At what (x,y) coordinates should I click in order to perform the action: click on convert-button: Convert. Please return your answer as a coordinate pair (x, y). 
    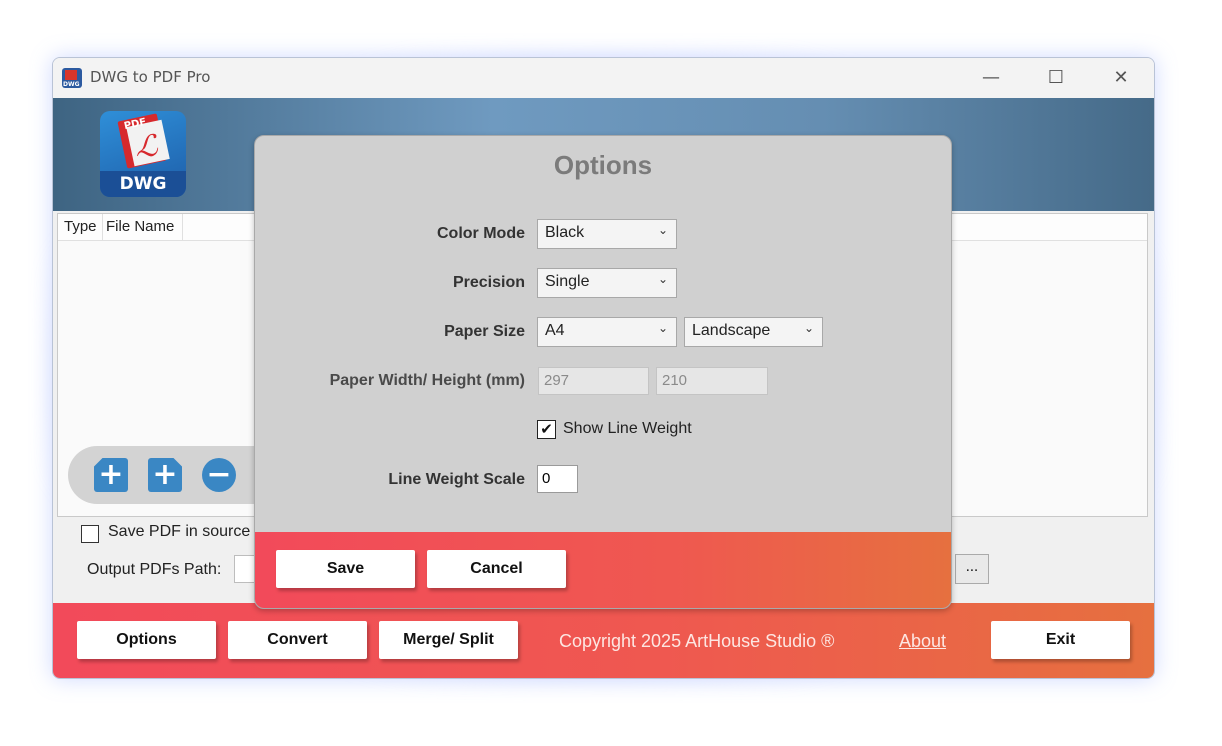
    Looking at the image, I should click on (297, 640).